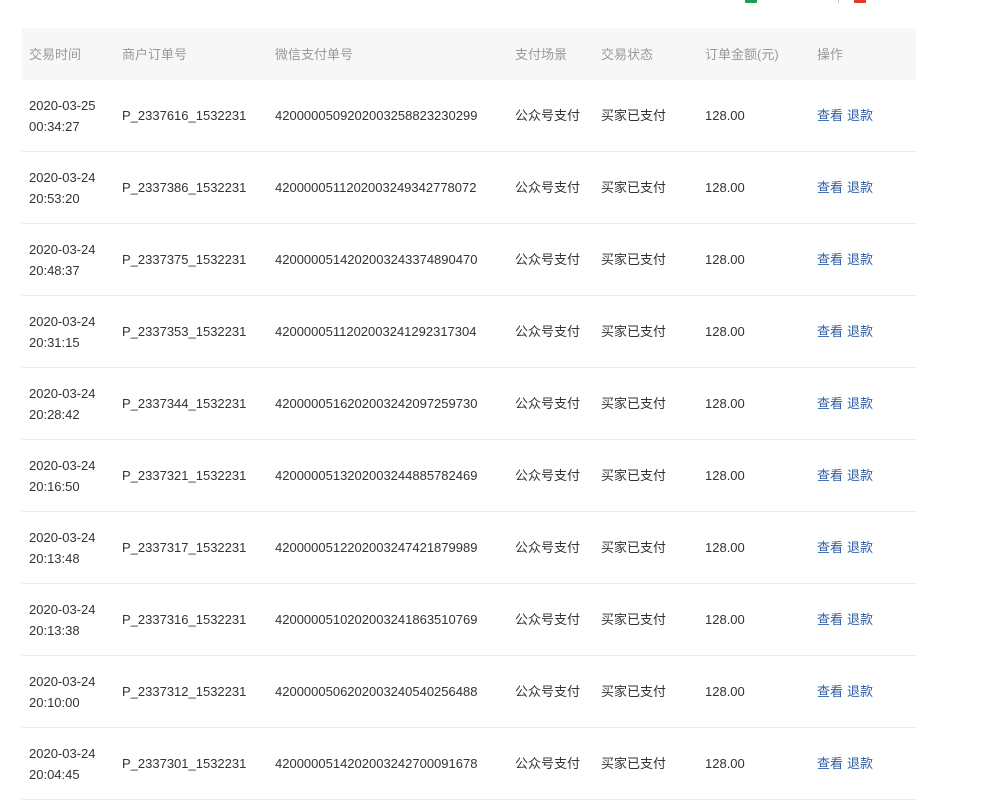  What do you see at coordinates (75, 620) in the screenshot?
I see `transaction-time-cell: 2020-03-24 20:13:38` at bounding box center [75, 620].